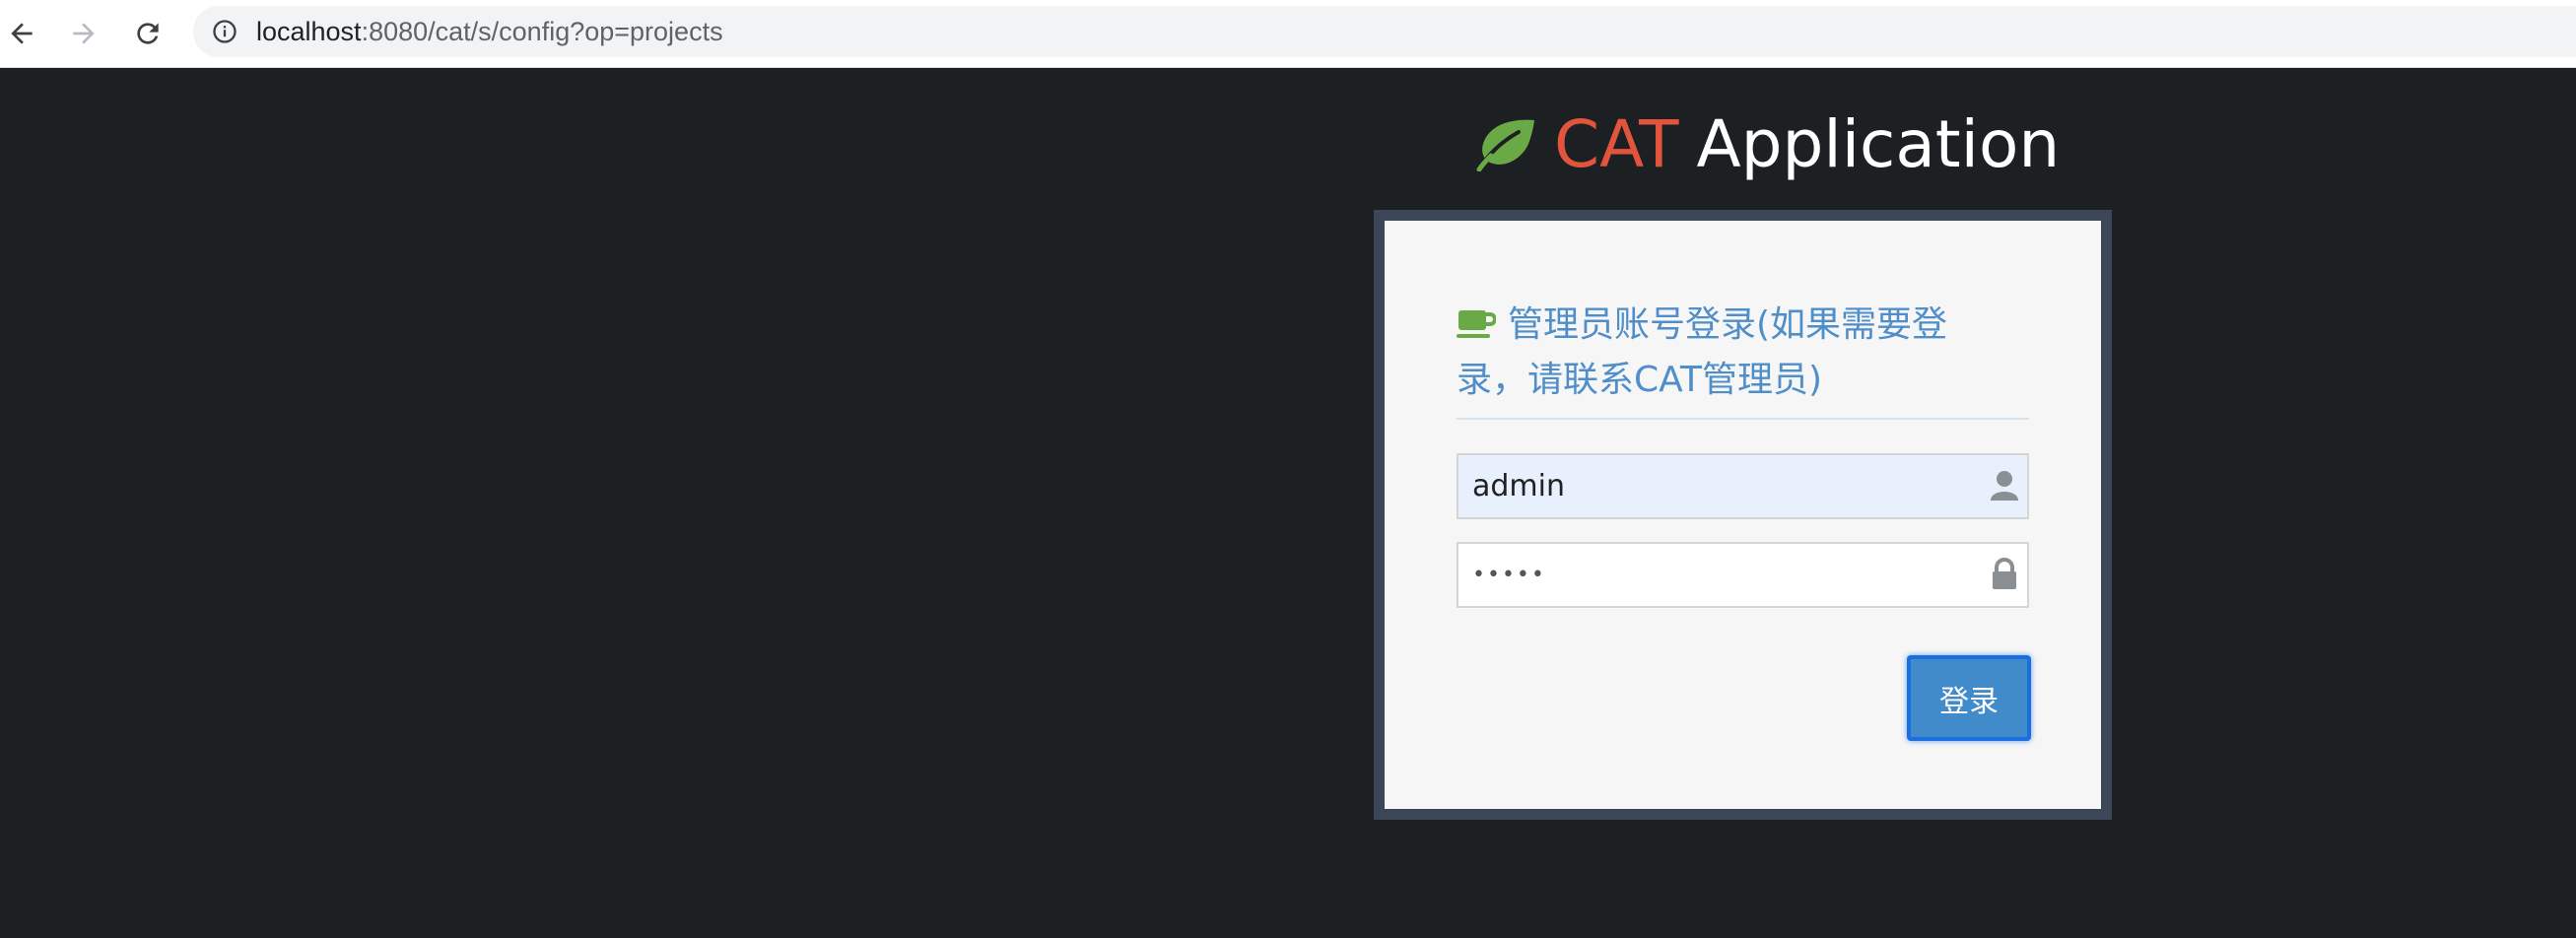 Image resolution: width=2576 pixels, height=938 pixels. I want to click on address-bar: localhost:8080/cat/s/config?op=projects, so click(1384, 32).